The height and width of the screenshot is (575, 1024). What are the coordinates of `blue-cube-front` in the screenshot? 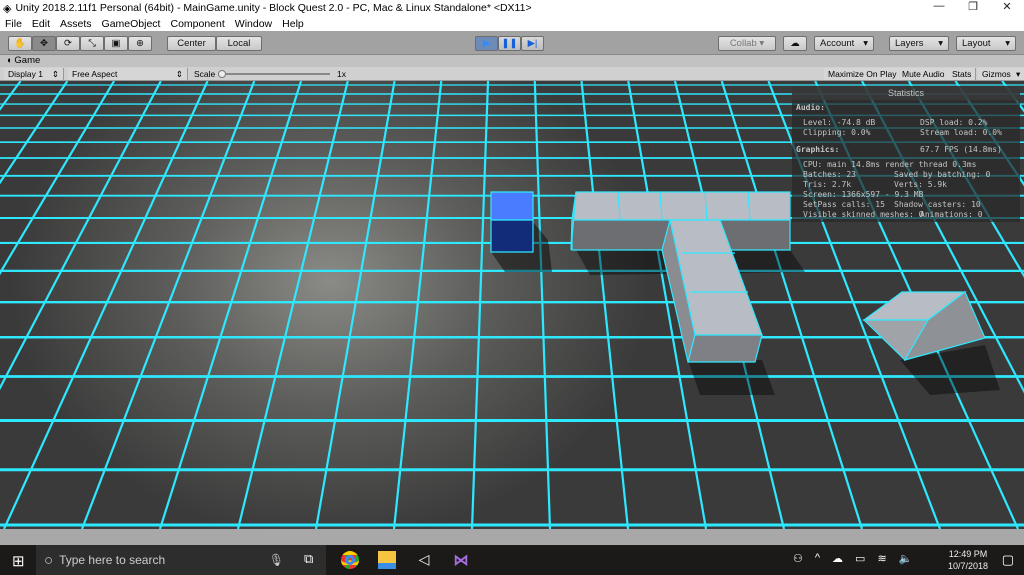 It's located at (512, 236).